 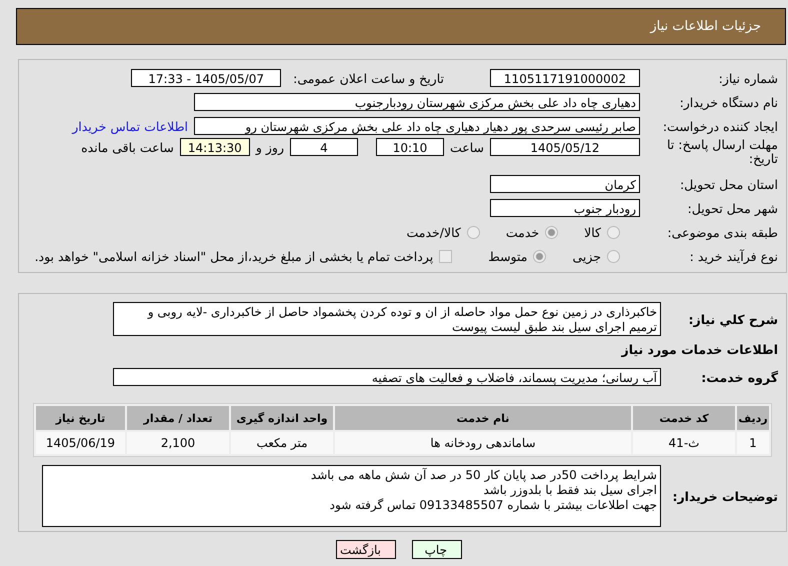 What do you see at coordinates (324, 147) in the screenshot?
I see `field-value: 4` at bounding box center [324, 147].